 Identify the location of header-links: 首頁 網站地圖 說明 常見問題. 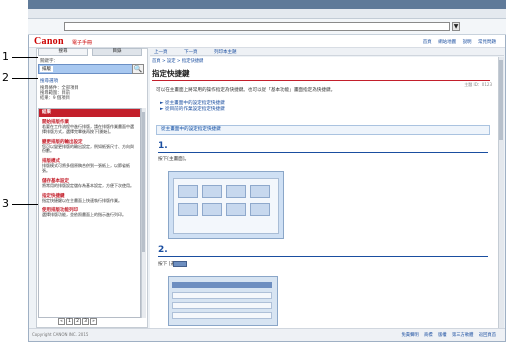
(457, 42).